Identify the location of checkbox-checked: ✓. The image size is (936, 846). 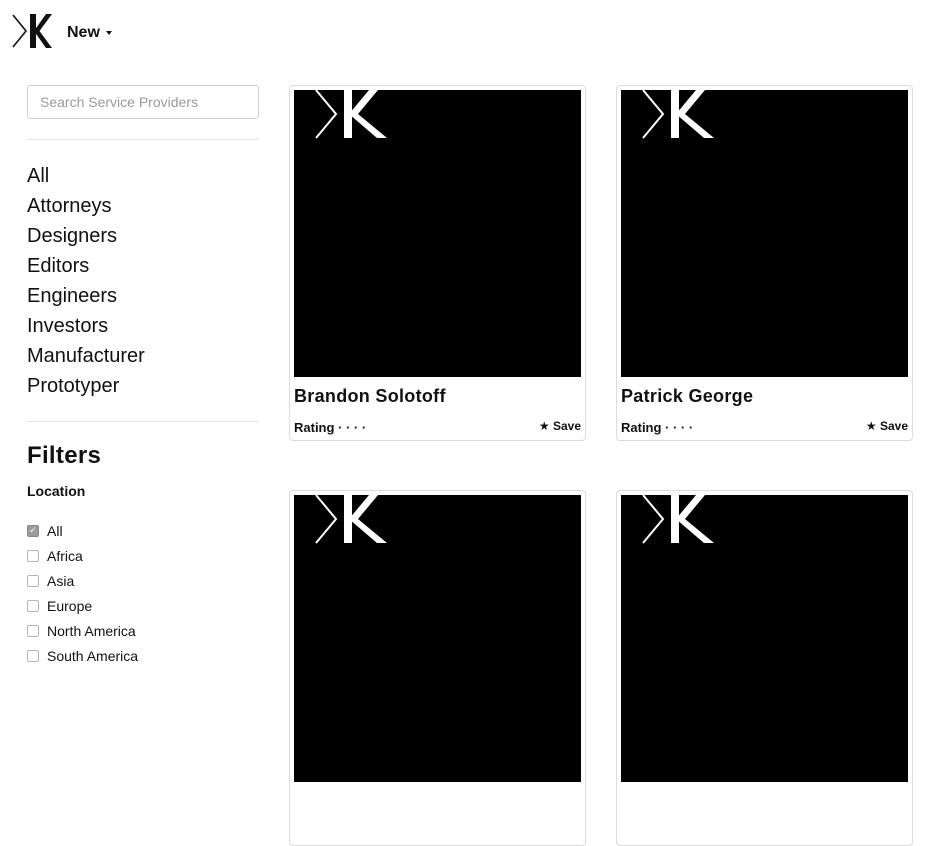
(33, 530).